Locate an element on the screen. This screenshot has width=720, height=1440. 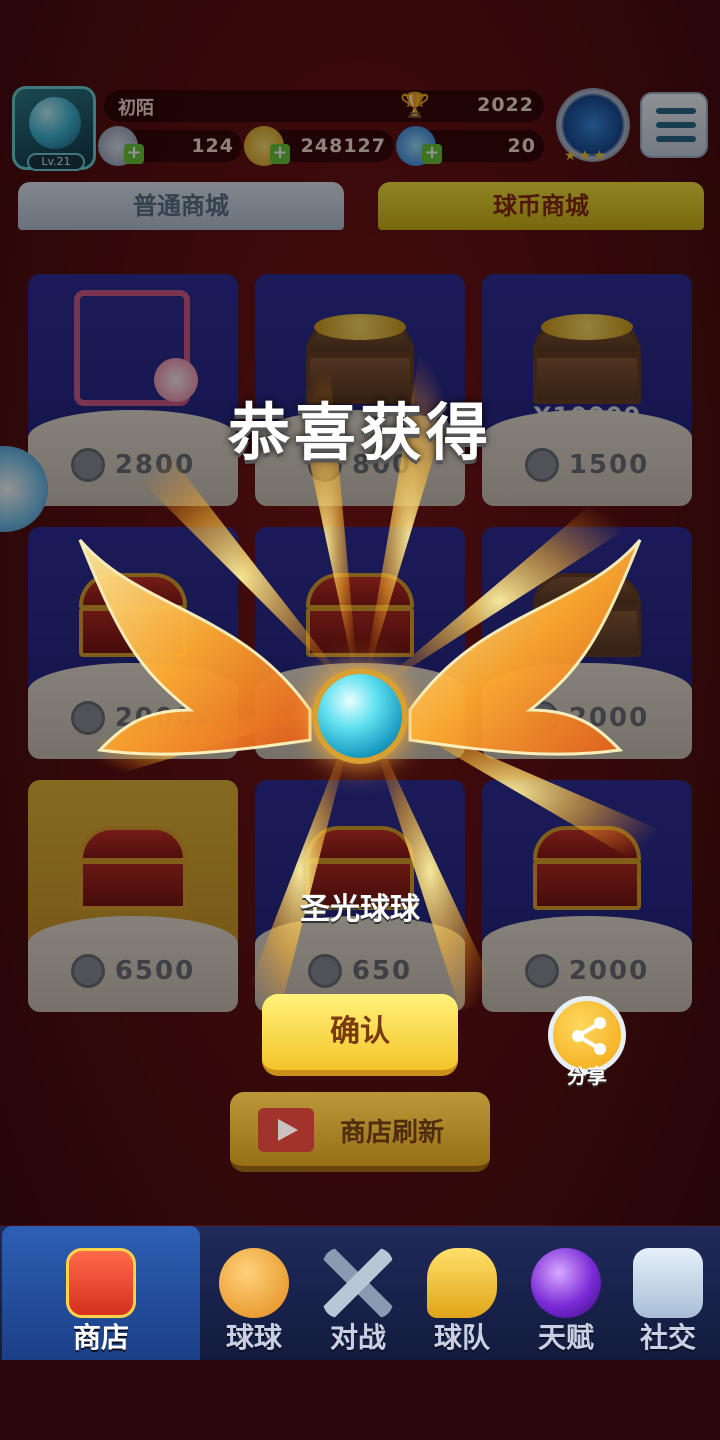
nav-item-team: 球队 is located at coordinates (462, 1293).